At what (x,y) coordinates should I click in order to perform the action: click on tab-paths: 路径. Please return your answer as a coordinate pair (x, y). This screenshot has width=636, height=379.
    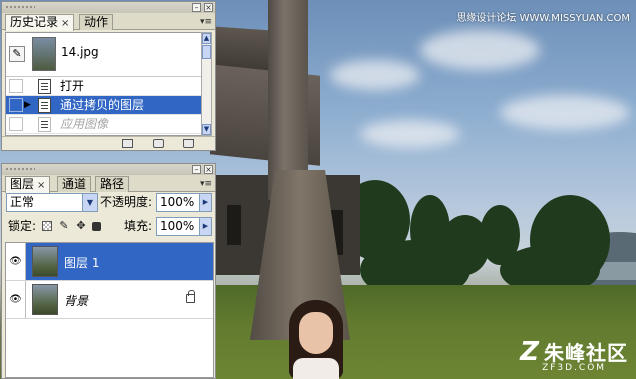
    Looking at the image, I should click on (112, 184).